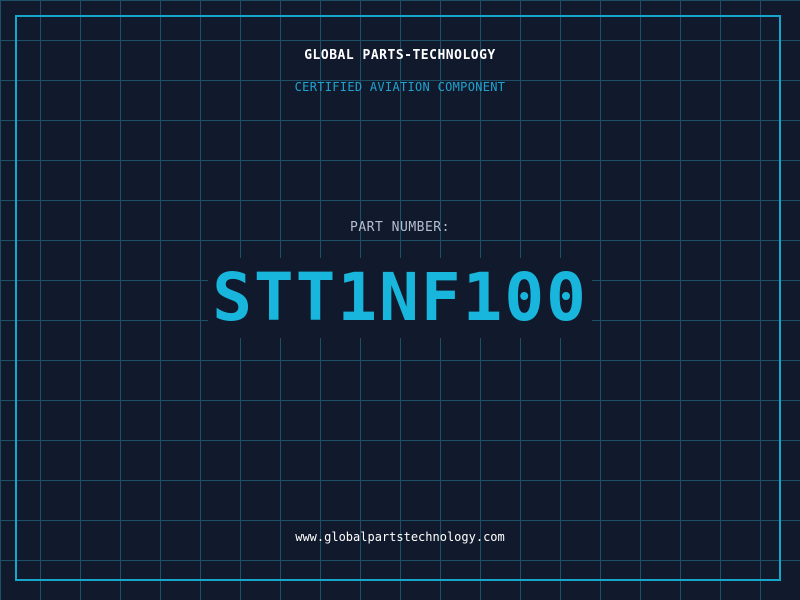  What do you see at coordinates (400, 227) in the screenshot?
I see `part-number-label: PART NUMBER:` at bounding box center [400, 227].